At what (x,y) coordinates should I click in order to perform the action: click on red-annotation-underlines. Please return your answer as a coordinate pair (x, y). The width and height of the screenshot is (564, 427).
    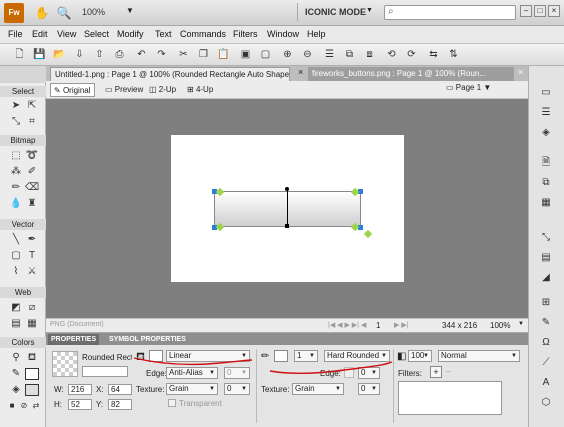
    Looking at the image, I should click on (263, 366).